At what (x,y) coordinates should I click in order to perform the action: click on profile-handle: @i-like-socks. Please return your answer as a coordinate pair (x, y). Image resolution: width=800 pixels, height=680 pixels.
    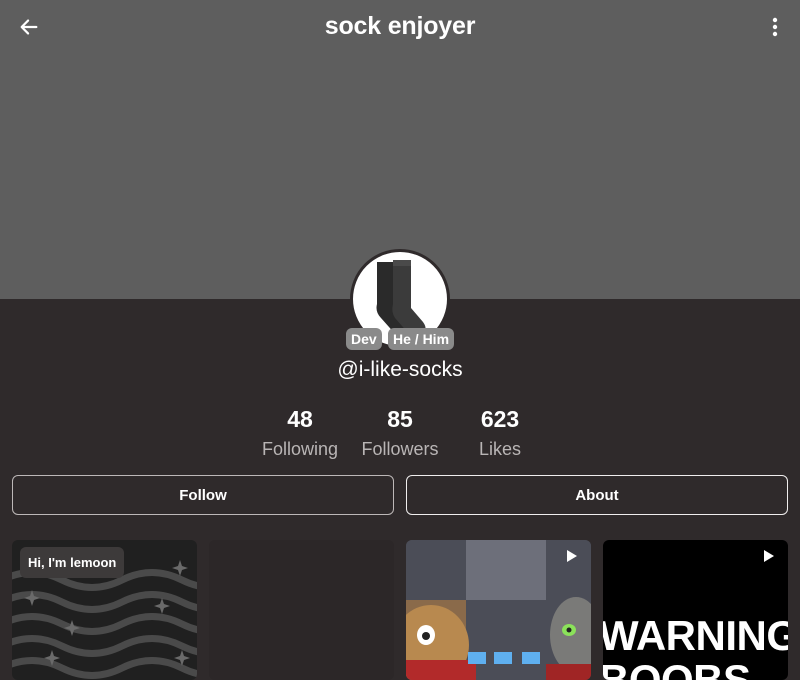
    Looking at the image, I should click on (400, 369).